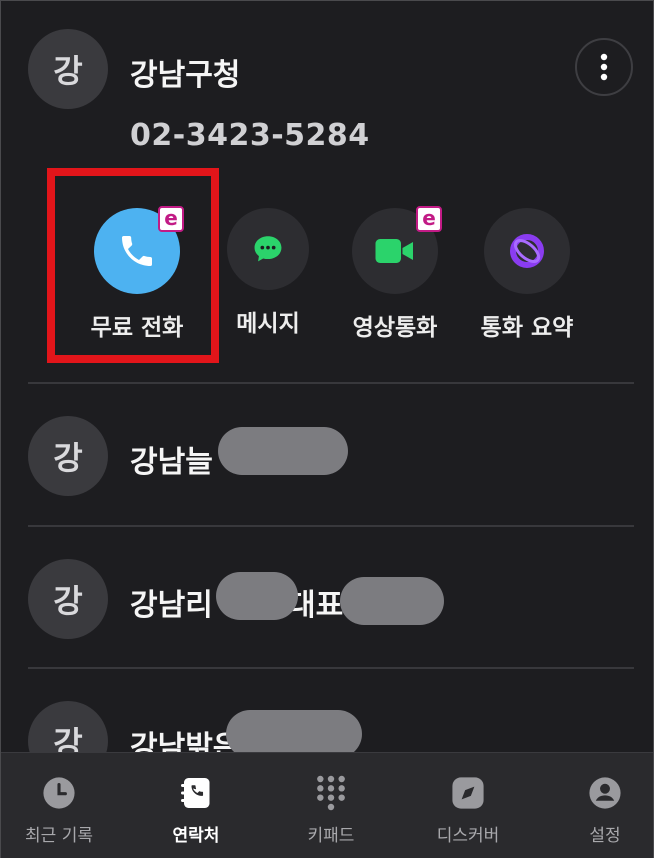 The height and width of the screenshot is (858, 654). I want to click on tab-label: 키패드, so click(331, 836).